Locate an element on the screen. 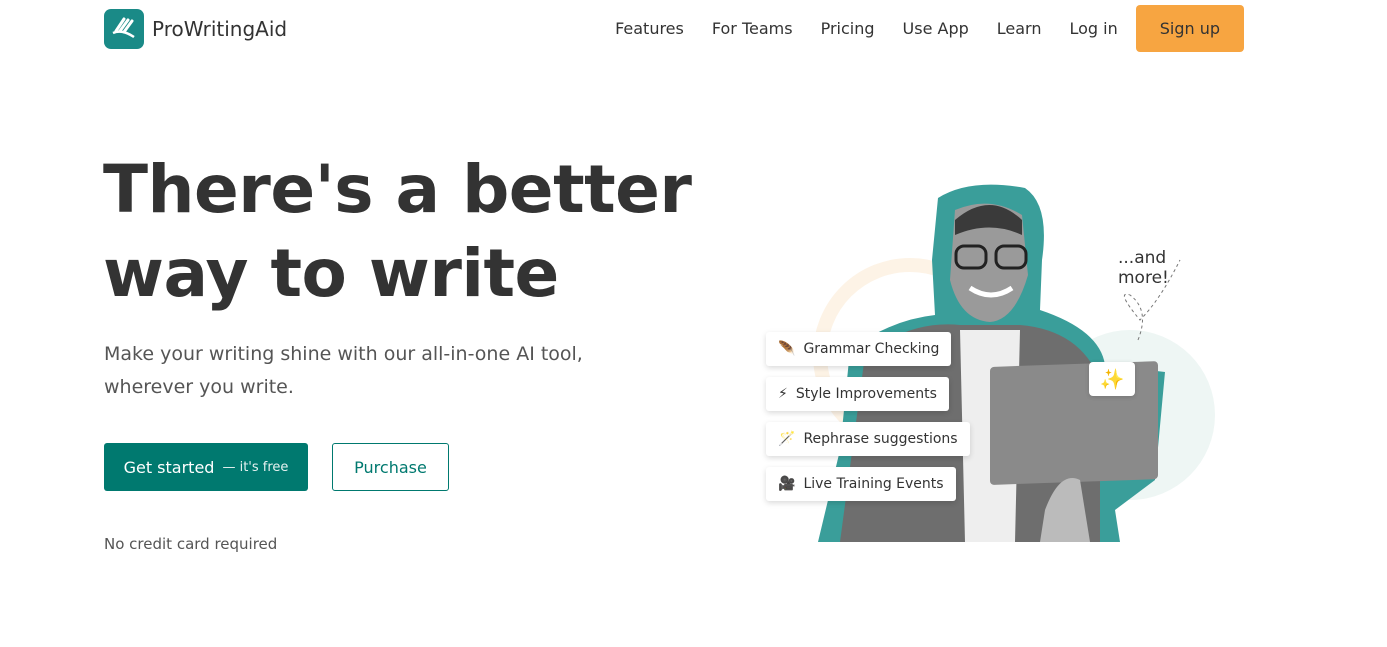  nav-learn: Learn is located at coordinates (1019, 28).